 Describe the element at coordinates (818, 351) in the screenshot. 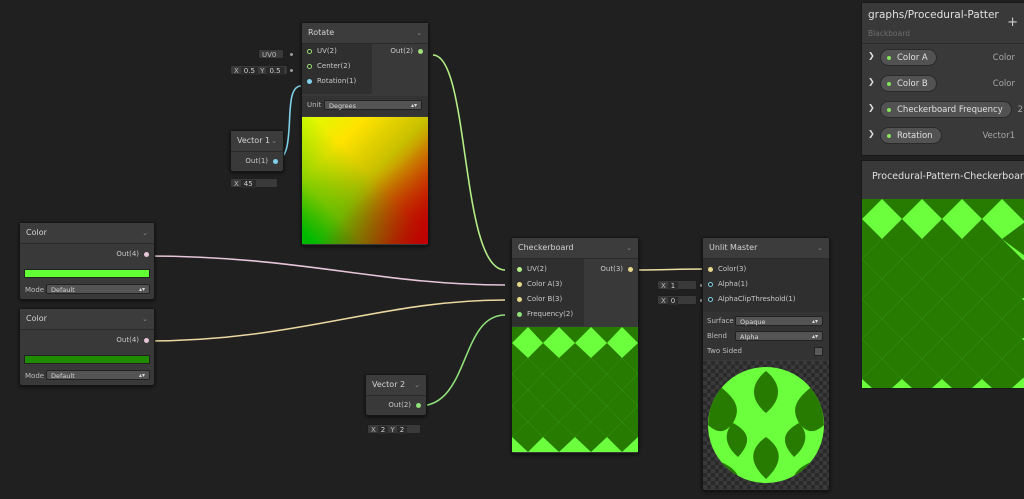

I see `two-sided-checkbox` at that location.